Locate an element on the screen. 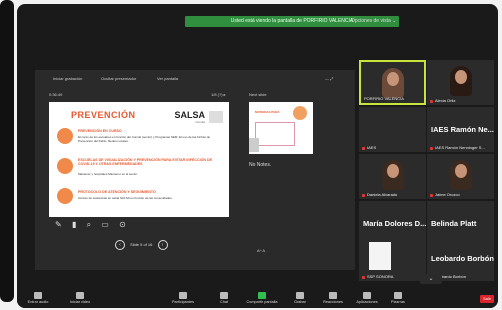 The width and height of the screenshot is (502, 310). chat-button: Chat is located at coordinates (224, 298).